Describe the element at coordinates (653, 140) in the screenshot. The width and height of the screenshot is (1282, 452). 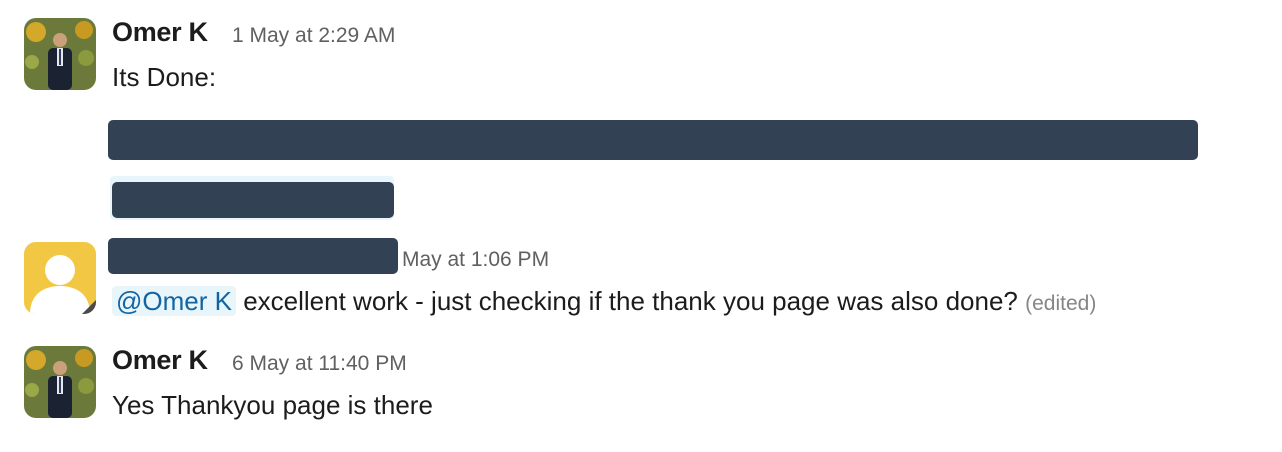
I see `redacted-block` at that location.